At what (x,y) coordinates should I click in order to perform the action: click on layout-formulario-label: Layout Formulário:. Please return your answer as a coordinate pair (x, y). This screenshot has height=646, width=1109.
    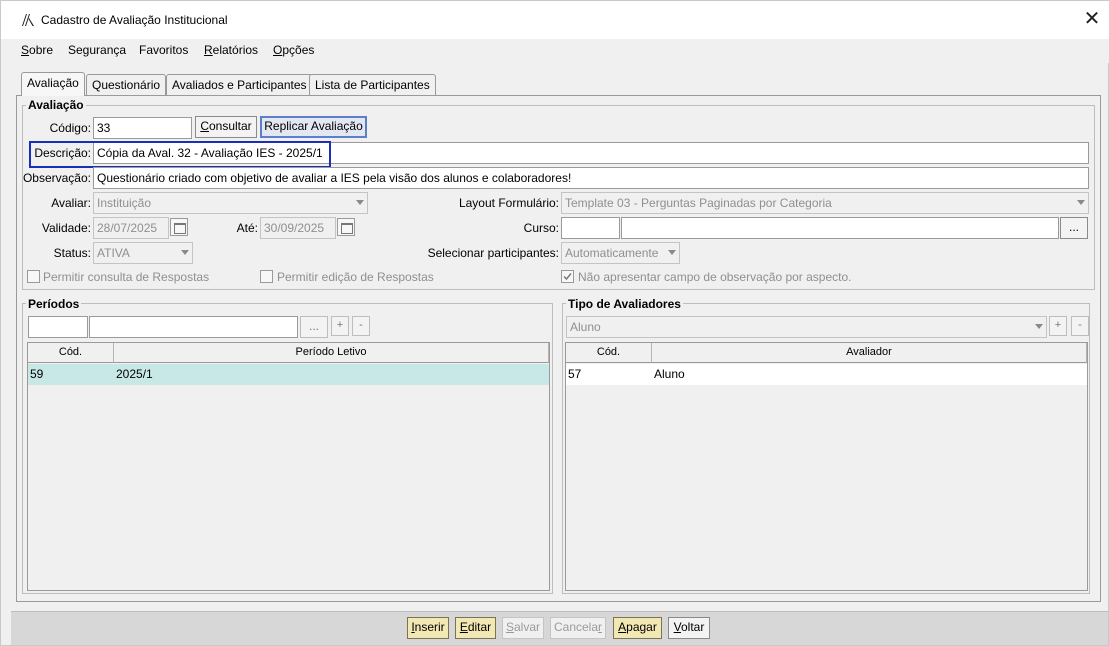
    Looking at the image, I should click on (508, 203).